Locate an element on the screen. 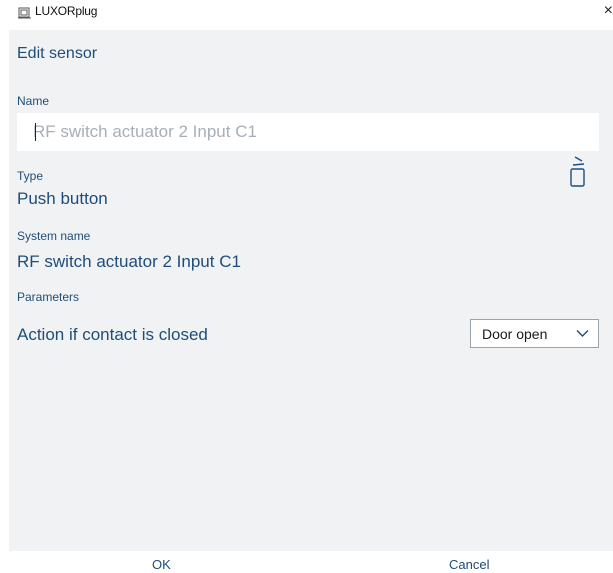 The height and width of the screenshot is (573, 613). ok-button: OK is located at coordinates (161, 564).